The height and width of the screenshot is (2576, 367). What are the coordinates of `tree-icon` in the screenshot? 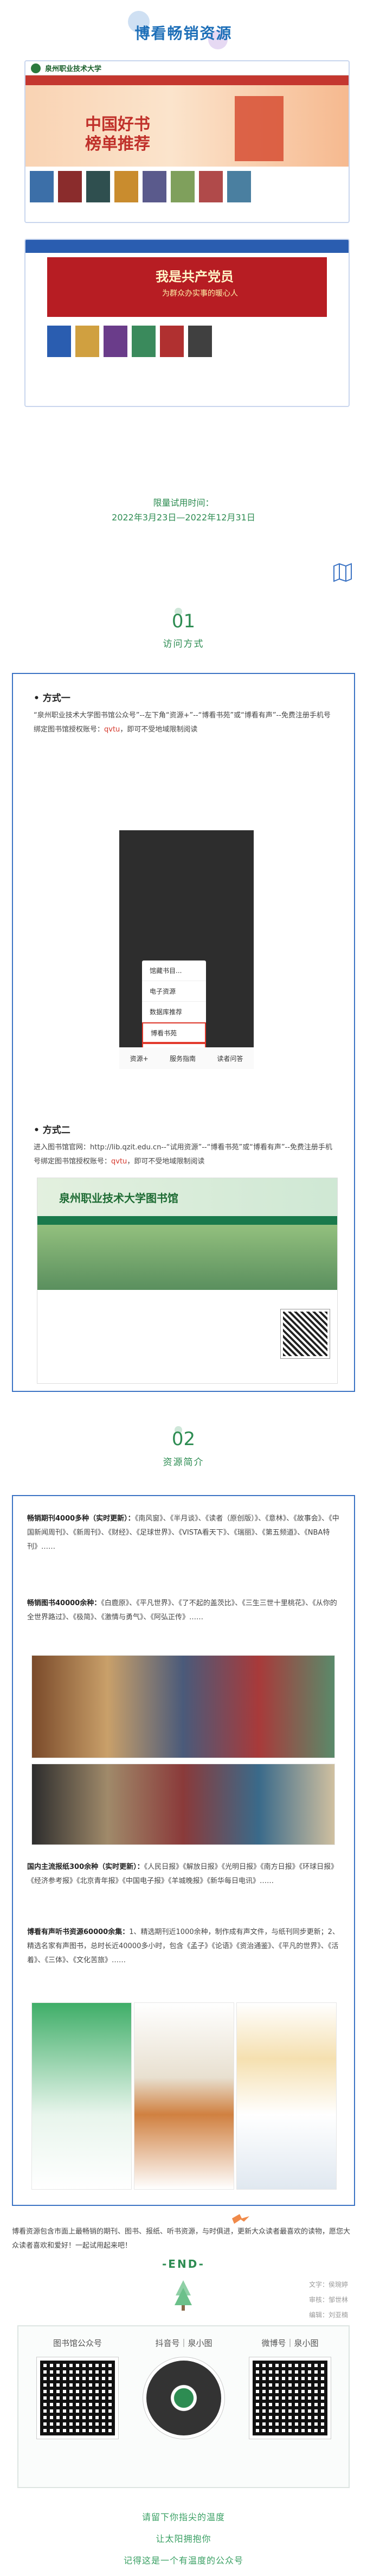 It's located at (183, 2296).